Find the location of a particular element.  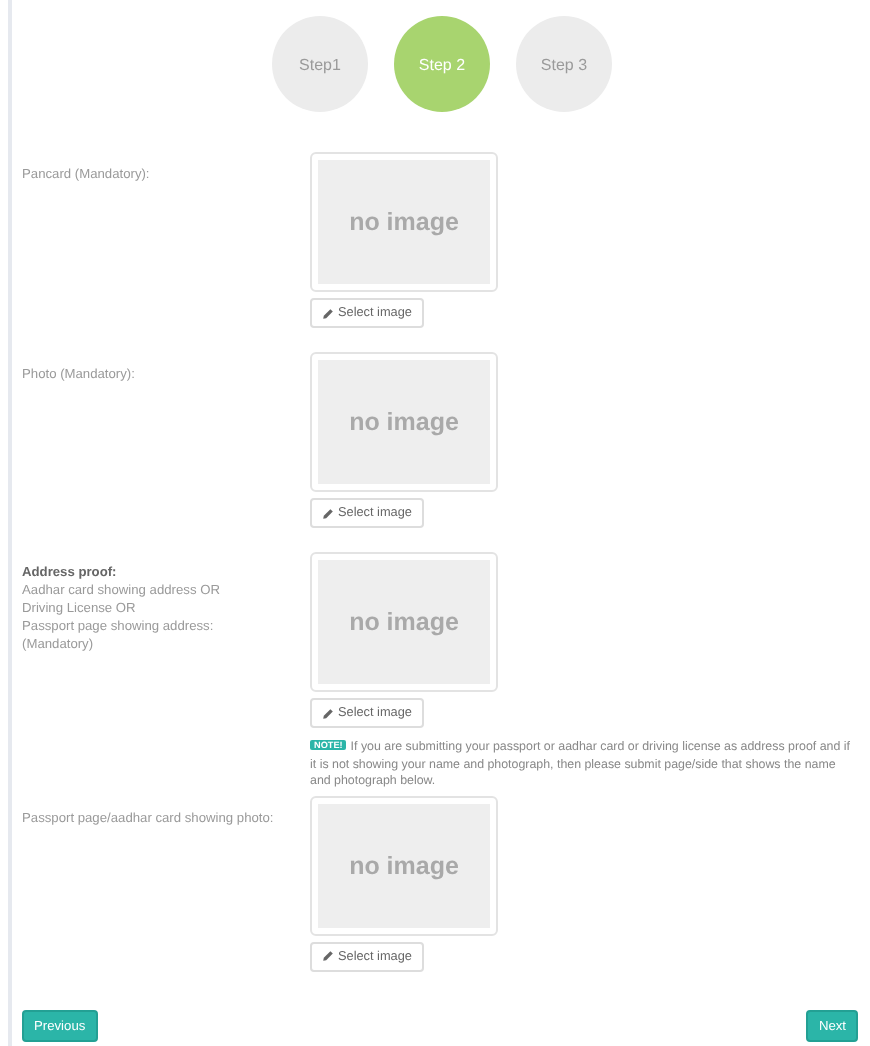

step-circle: Step1 is located at coordinates (320, 64).